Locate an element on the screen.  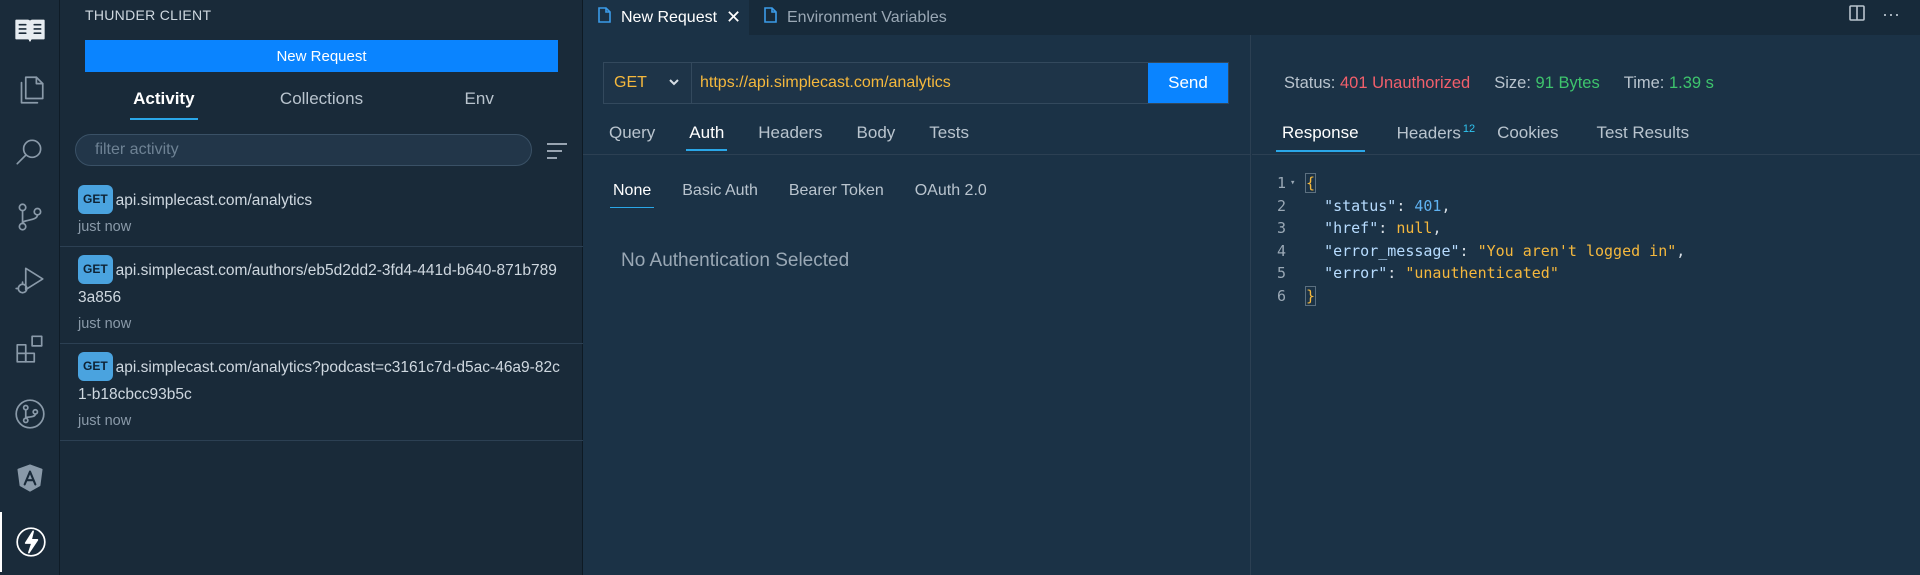
send-button: Send is located at coordinates (1188, 83).